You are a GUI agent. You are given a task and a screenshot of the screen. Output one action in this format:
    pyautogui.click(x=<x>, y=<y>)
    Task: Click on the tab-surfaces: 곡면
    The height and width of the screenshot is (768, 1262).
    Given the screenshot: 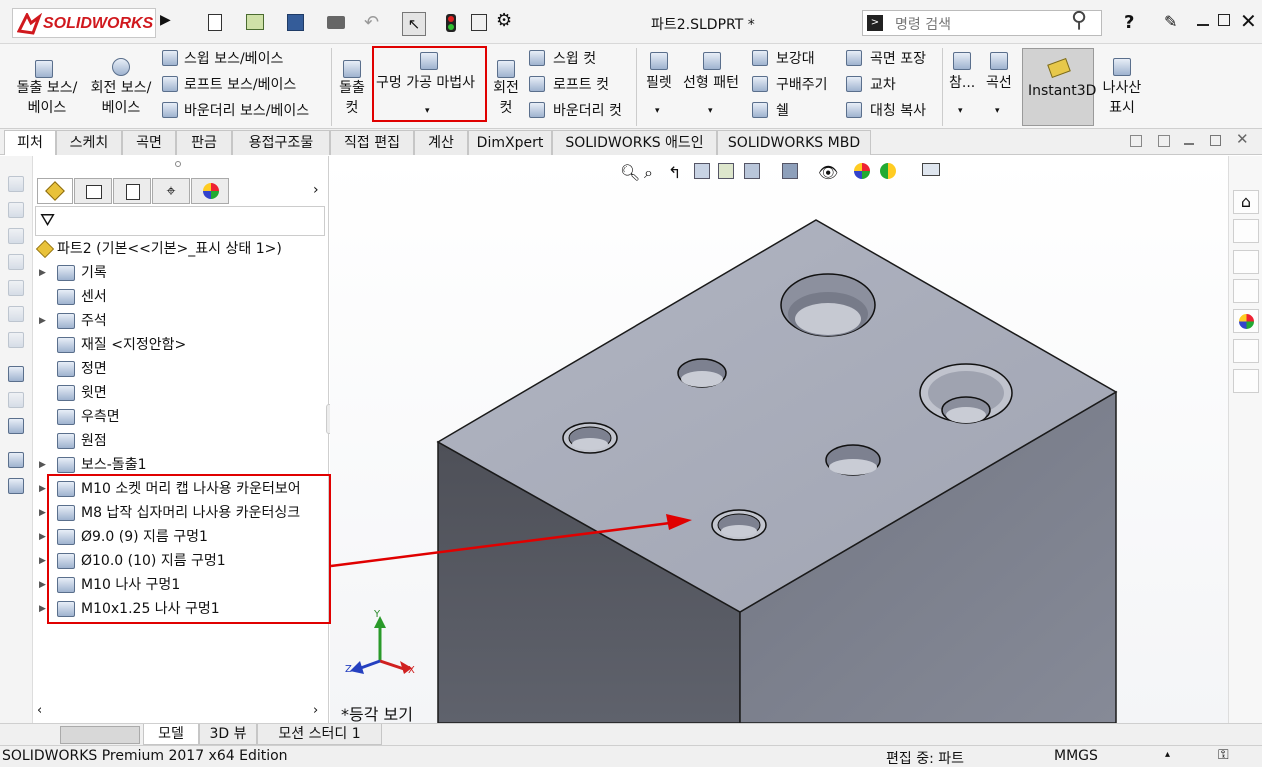 What is the action you would take?
    pyautogui.click(x=149, y=142)
    